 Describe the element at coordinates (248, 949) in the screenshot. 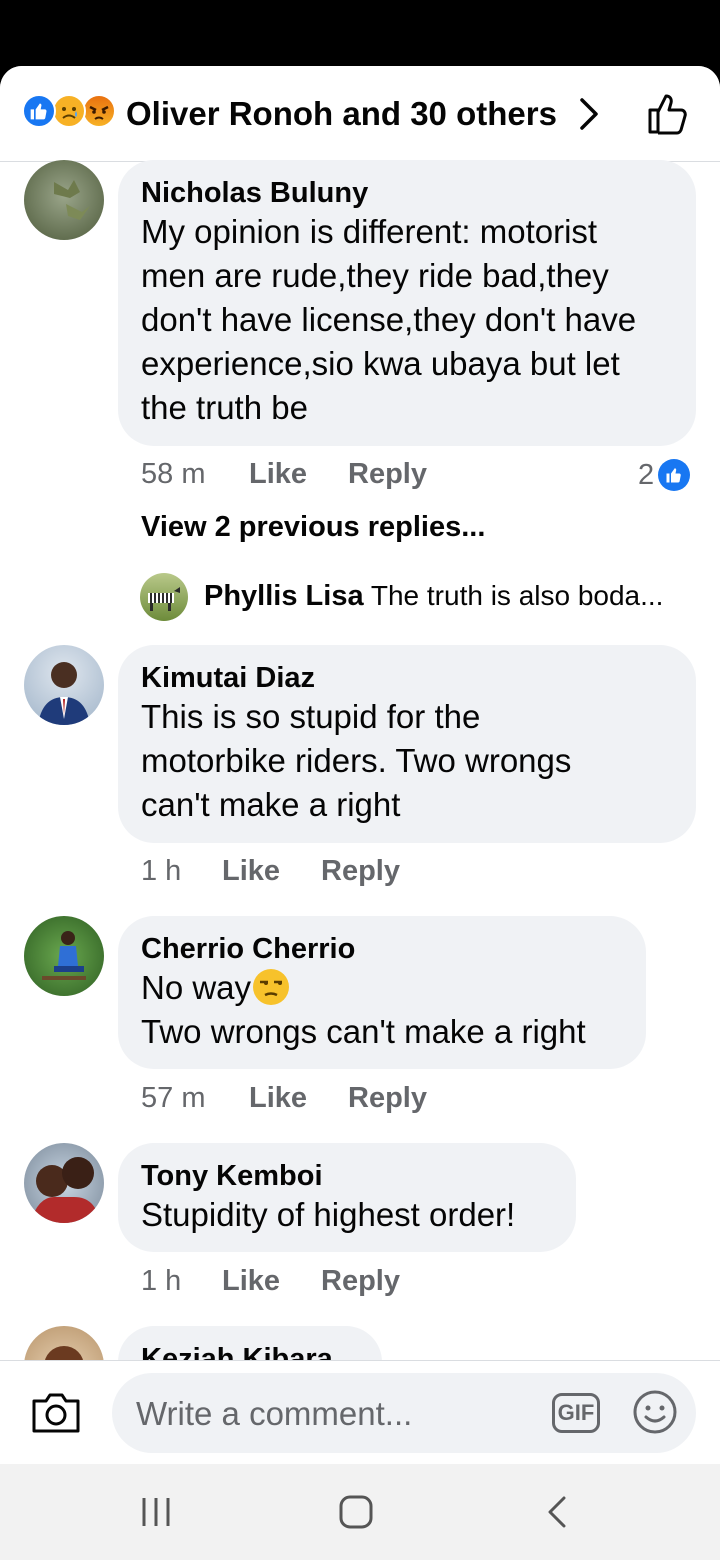

I see `comment-author: Cherrio Cherrio` at that location.